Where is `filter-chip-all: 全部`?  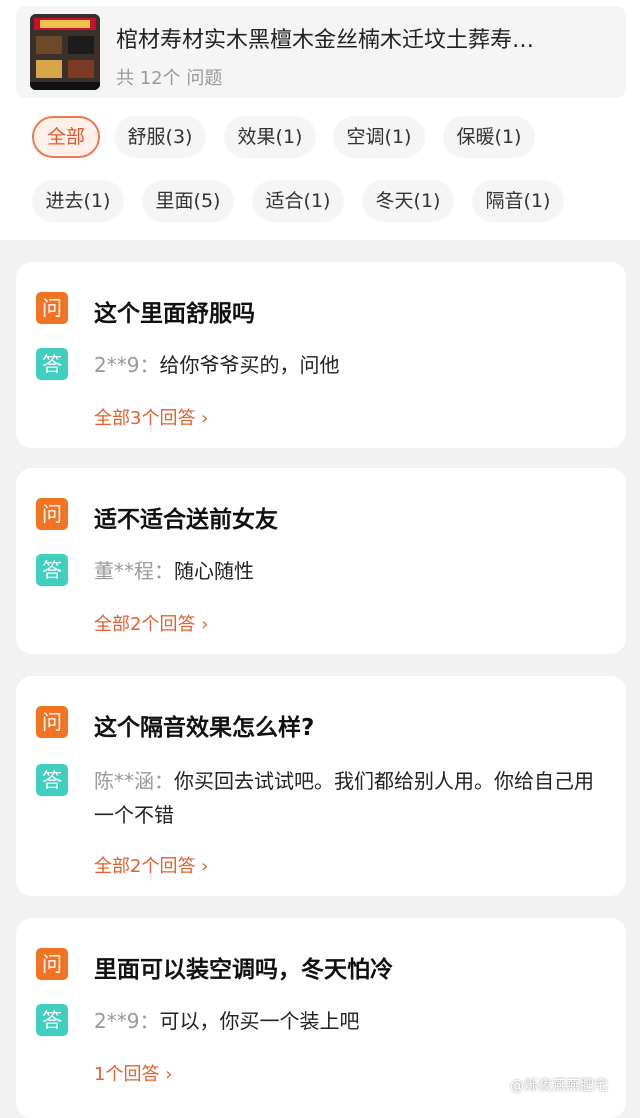 filter-chip-all: 全部 is located at coordinates (66, 137).